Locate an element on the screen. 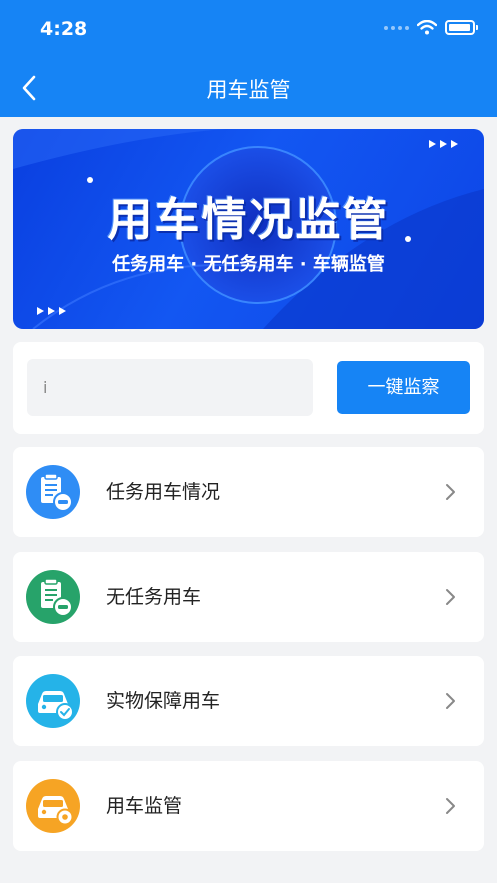 This screenshot has height=883, width=497. signal-icon is located at coordinates (396, 27).